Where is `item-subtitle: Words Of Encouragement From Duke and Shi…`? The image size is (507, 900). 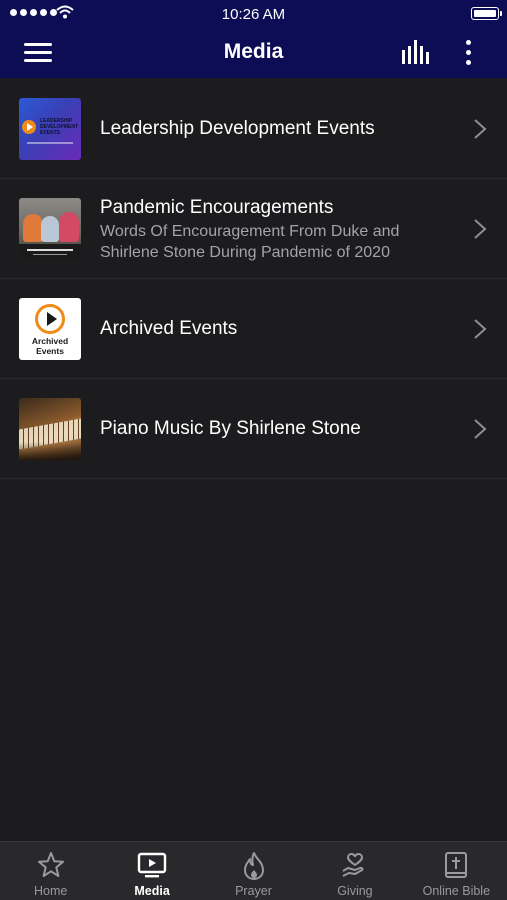 item-subtitle: Words Of Encouragement From Duke and Shi… is located at coordinates (250, 241).